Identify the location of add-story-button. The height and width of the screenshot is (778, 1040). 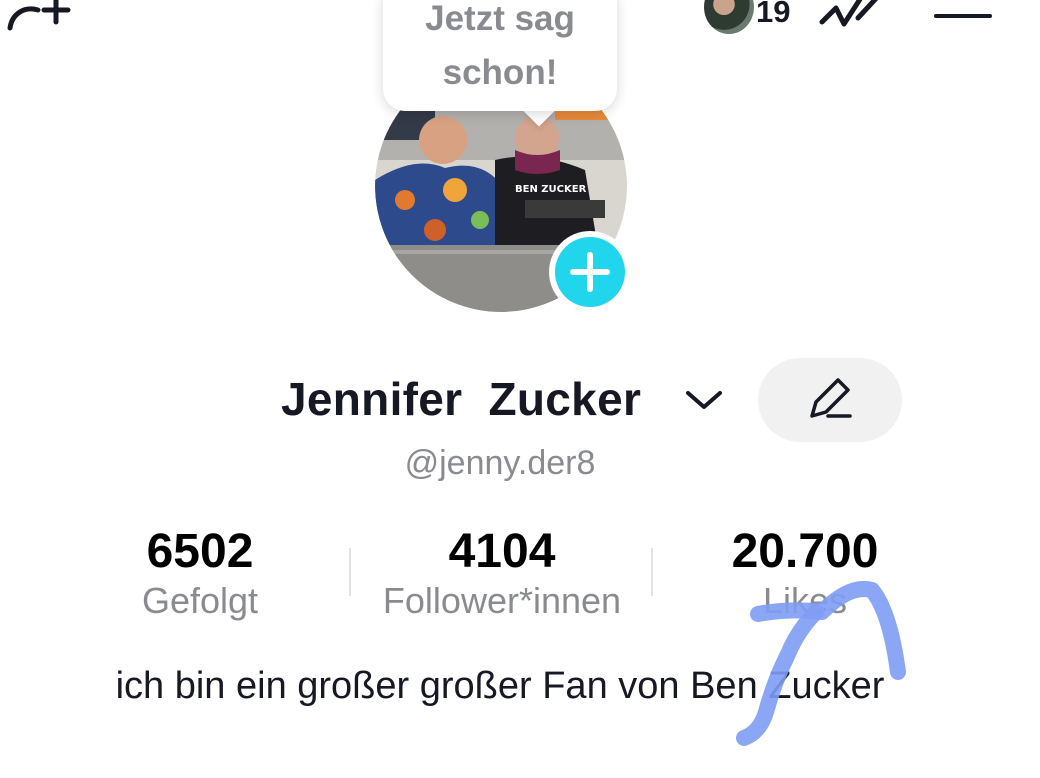
(590, 272).